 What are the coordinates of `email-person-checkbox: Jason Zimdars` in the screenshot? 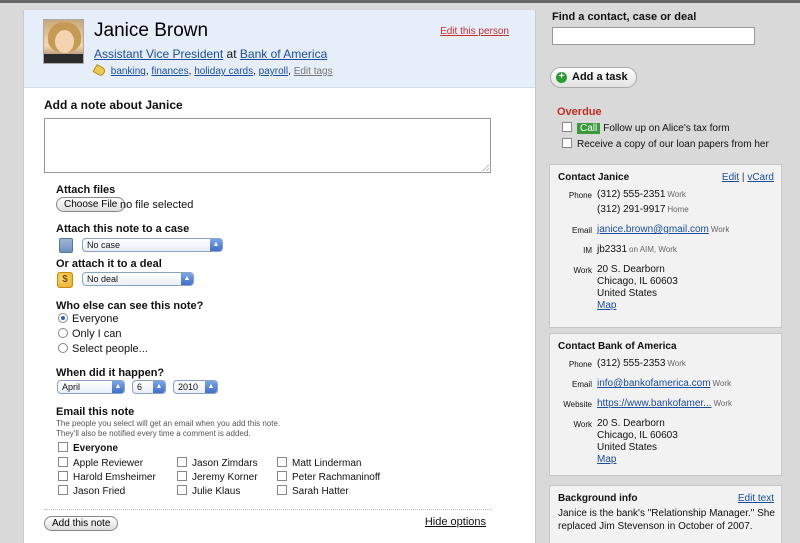 It's located at (217, 463).